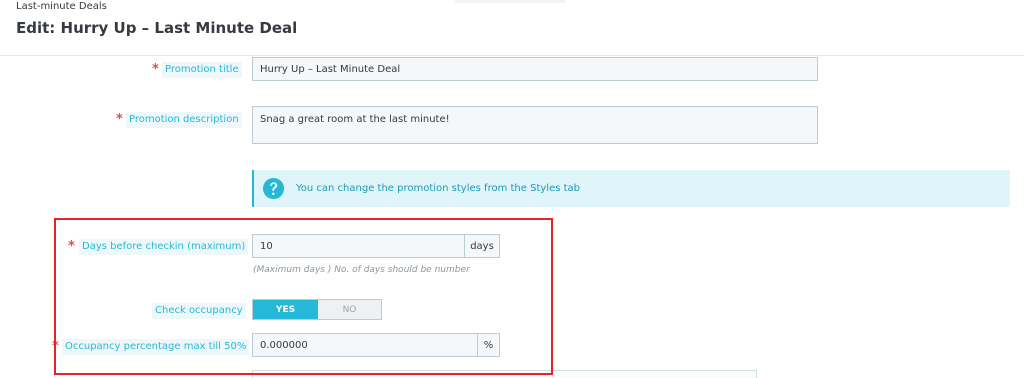 Image resolution: width=1024 pixels, height=378 pixels. What do you see at coordinates (355, 119) in the screenshot?
I see `promotion-description-value: Snag a great room at the last minute!` at bounding box center [355, 119].